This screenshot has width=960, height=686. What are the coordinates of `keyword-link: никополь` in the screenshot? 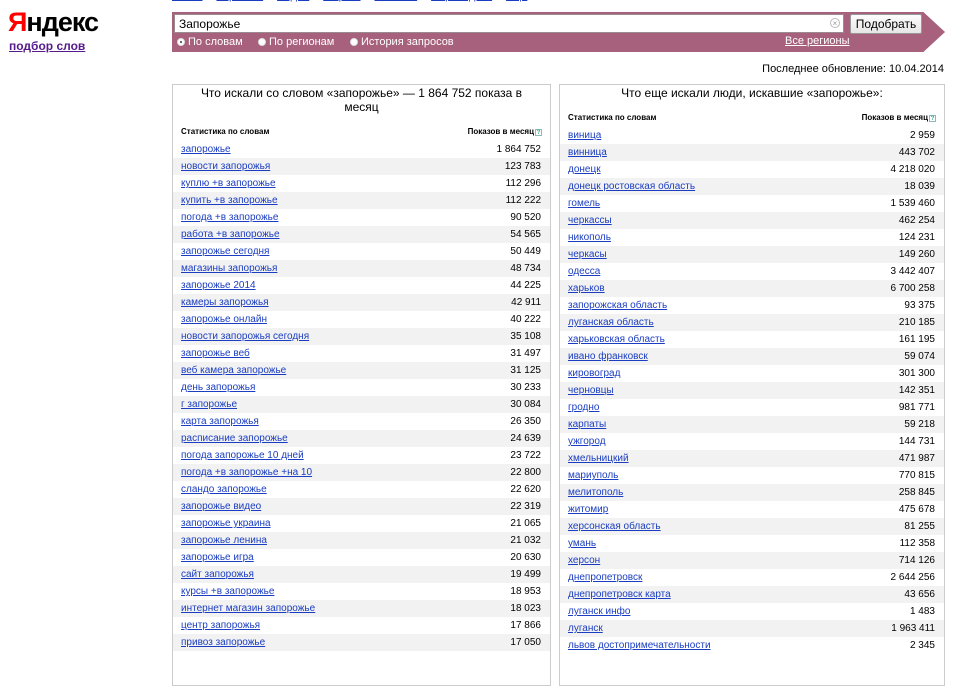 It's located at (589, 237).